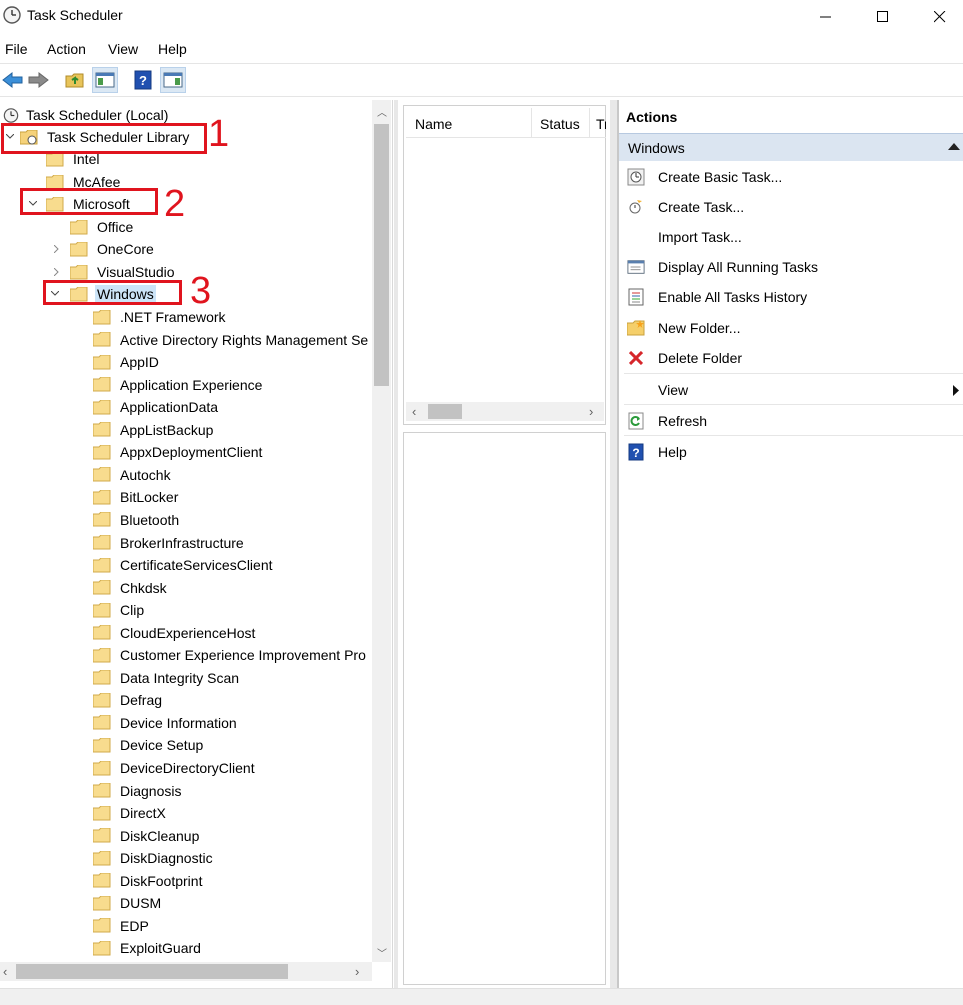 The height and width of the screenshot is (1005, 963). Describe the element at coordinates (167, 678) in the screenshot. I see `tree-item-windows-child: Data Integrity Scan` at that location.